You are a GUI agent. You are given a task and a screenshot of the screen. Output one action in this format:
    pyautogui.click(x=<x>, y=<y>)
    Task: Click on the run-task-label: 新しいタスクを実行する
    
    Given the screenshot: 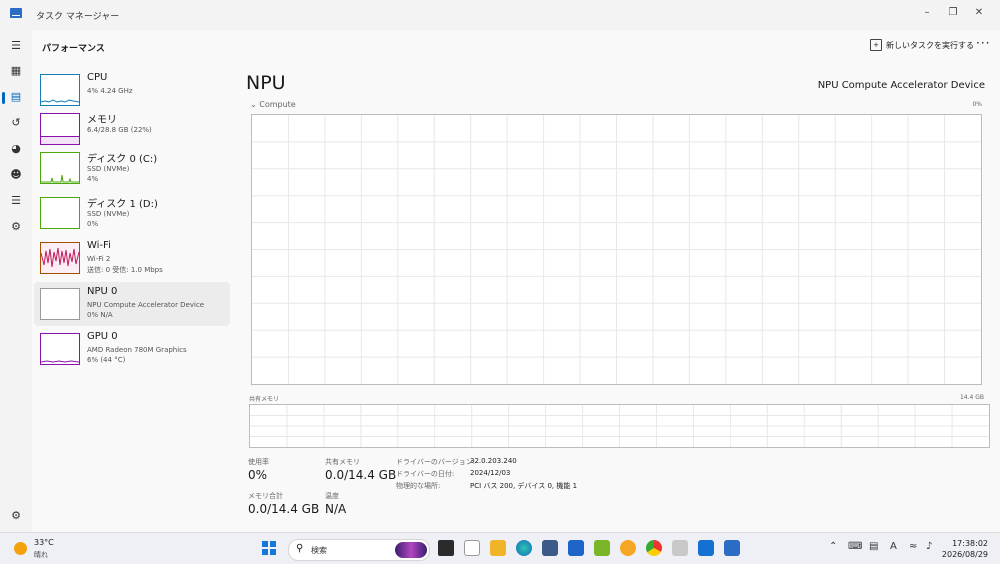 What is the action you would take?
    pyautogui.click(x=930, y=45)
    